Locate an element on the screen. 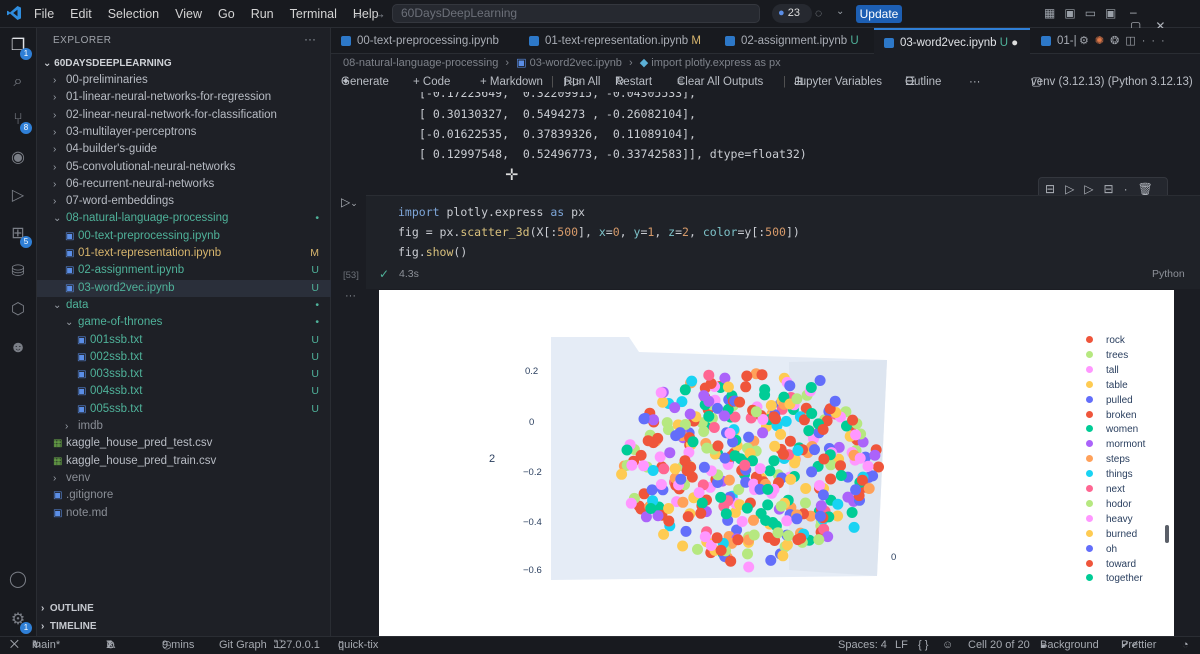 The height and width of the screenshot is (654, 1200). legend-item: broken is located at coordinates (1111, 415).